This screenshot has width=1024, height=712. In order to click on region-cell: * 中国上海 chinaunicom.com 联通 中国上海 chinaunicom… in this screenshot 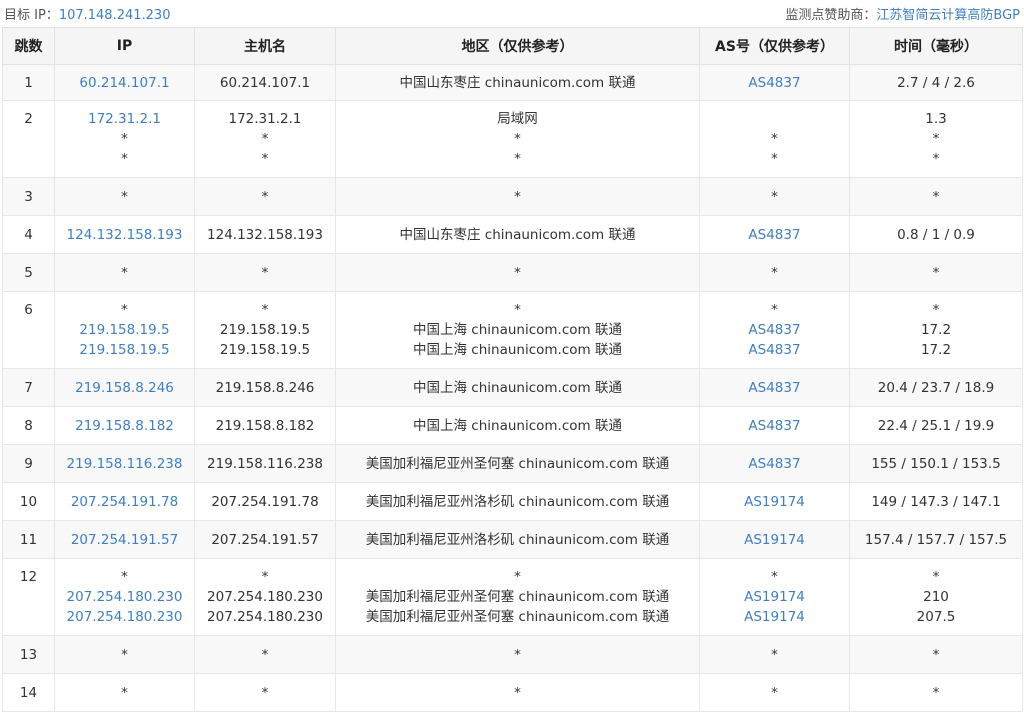, I will do `click(517, 330)`.